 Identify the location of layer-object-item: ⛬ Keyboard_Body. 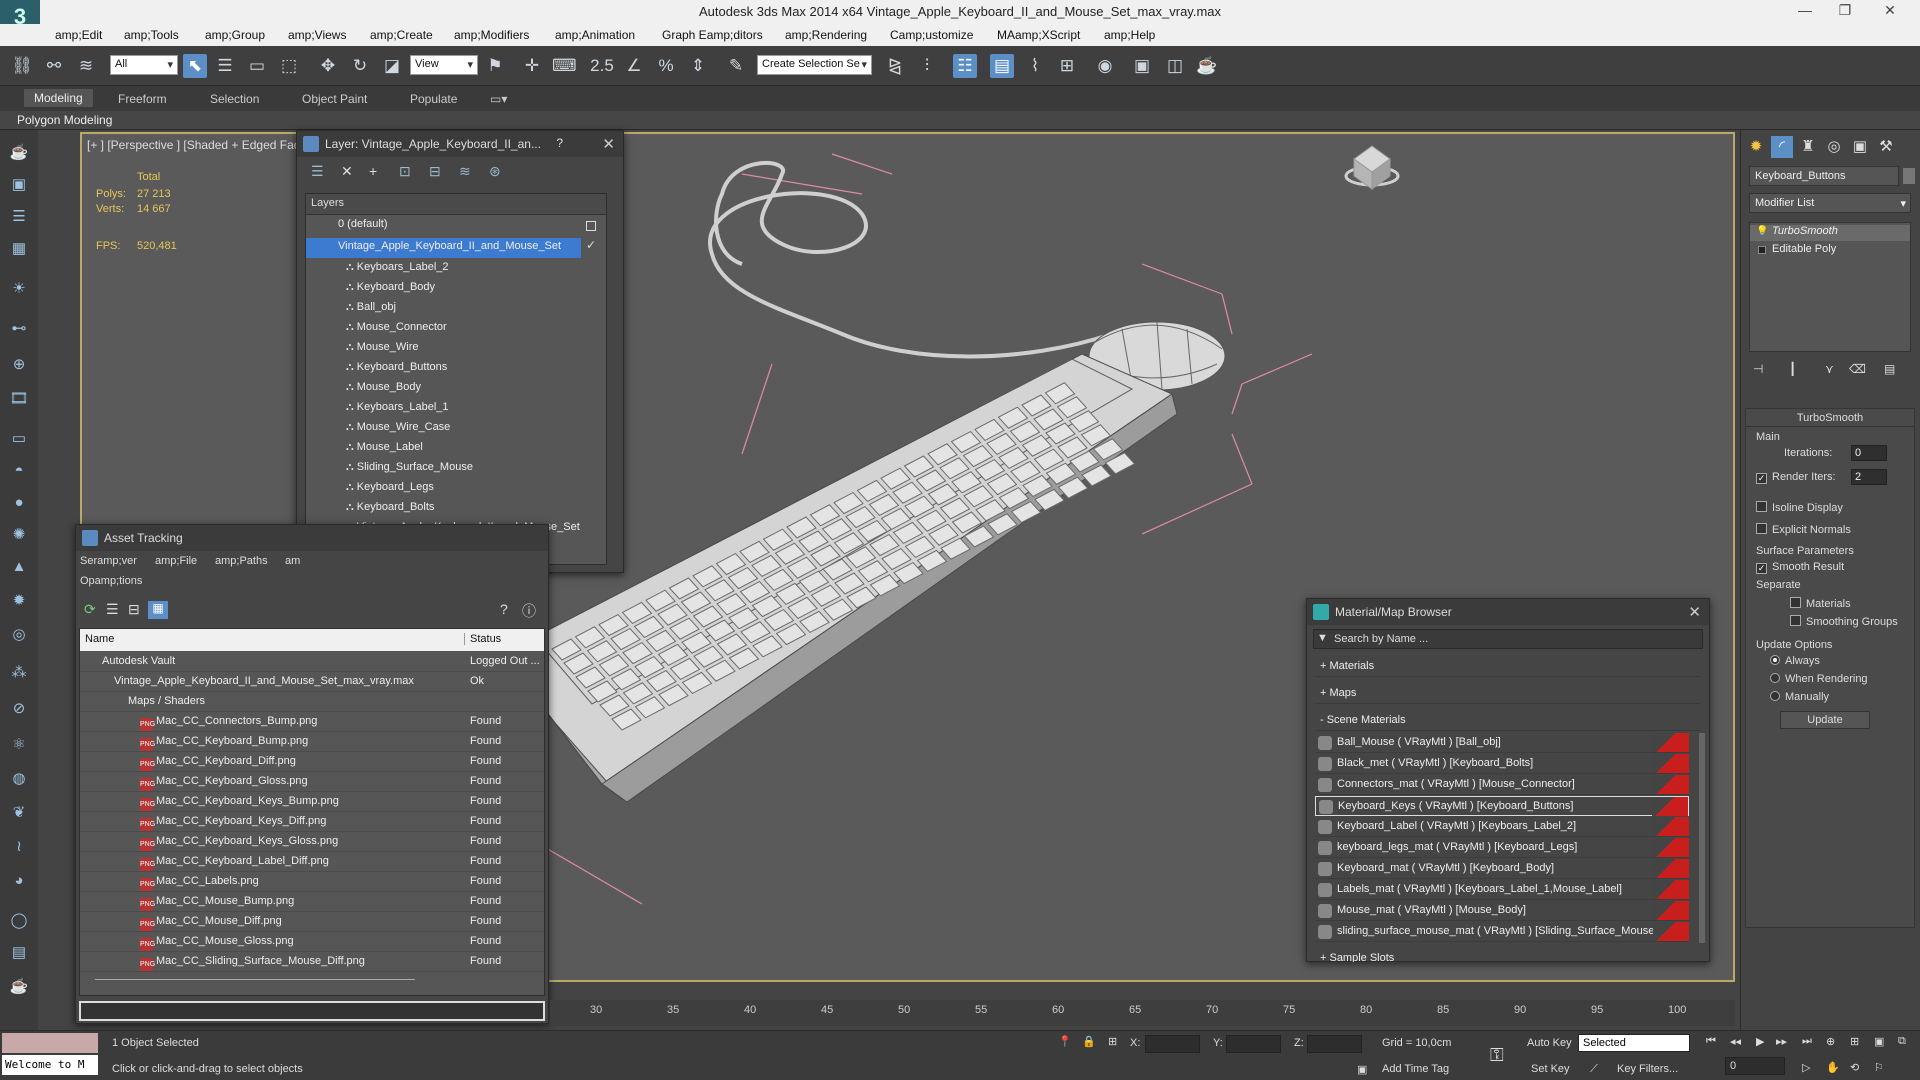
(443, 288).